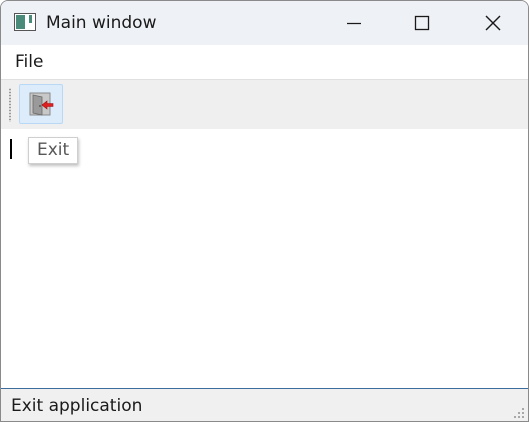  I want to click on menu-bar: File, so click(264, 62).